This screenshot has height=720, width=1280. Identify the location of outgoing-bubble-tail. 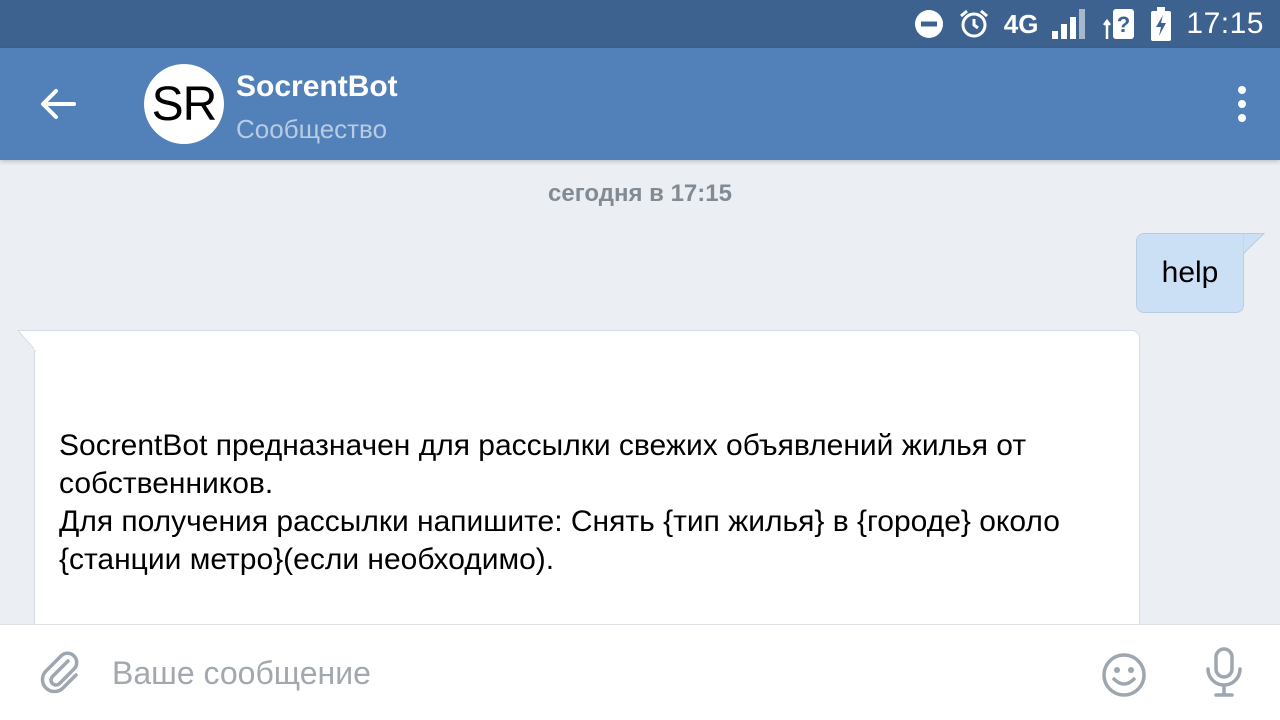
(1254, 244).